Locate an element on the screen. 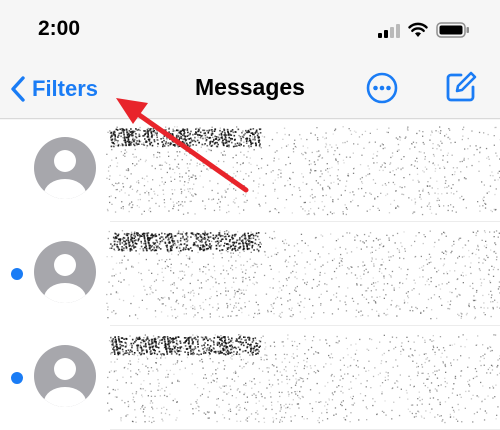 This screenshot has width=500, height=430. compose-icon is located at coordinates (461, 87).